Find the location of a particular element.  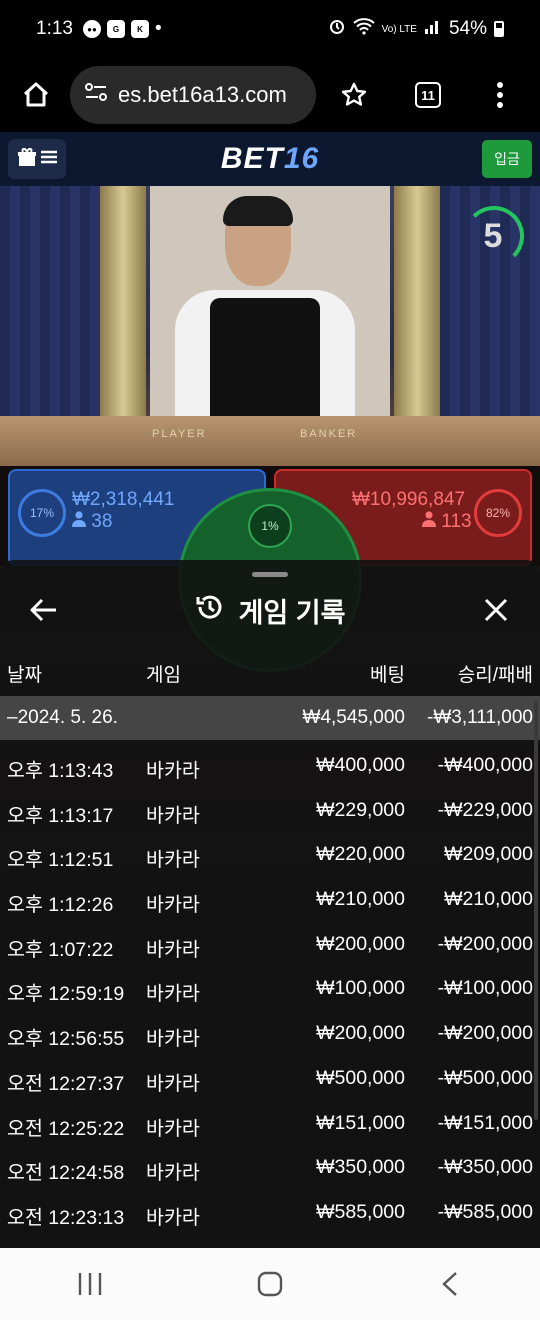

sheet-title: 게임 기록 is located at coordinates (270, 610).